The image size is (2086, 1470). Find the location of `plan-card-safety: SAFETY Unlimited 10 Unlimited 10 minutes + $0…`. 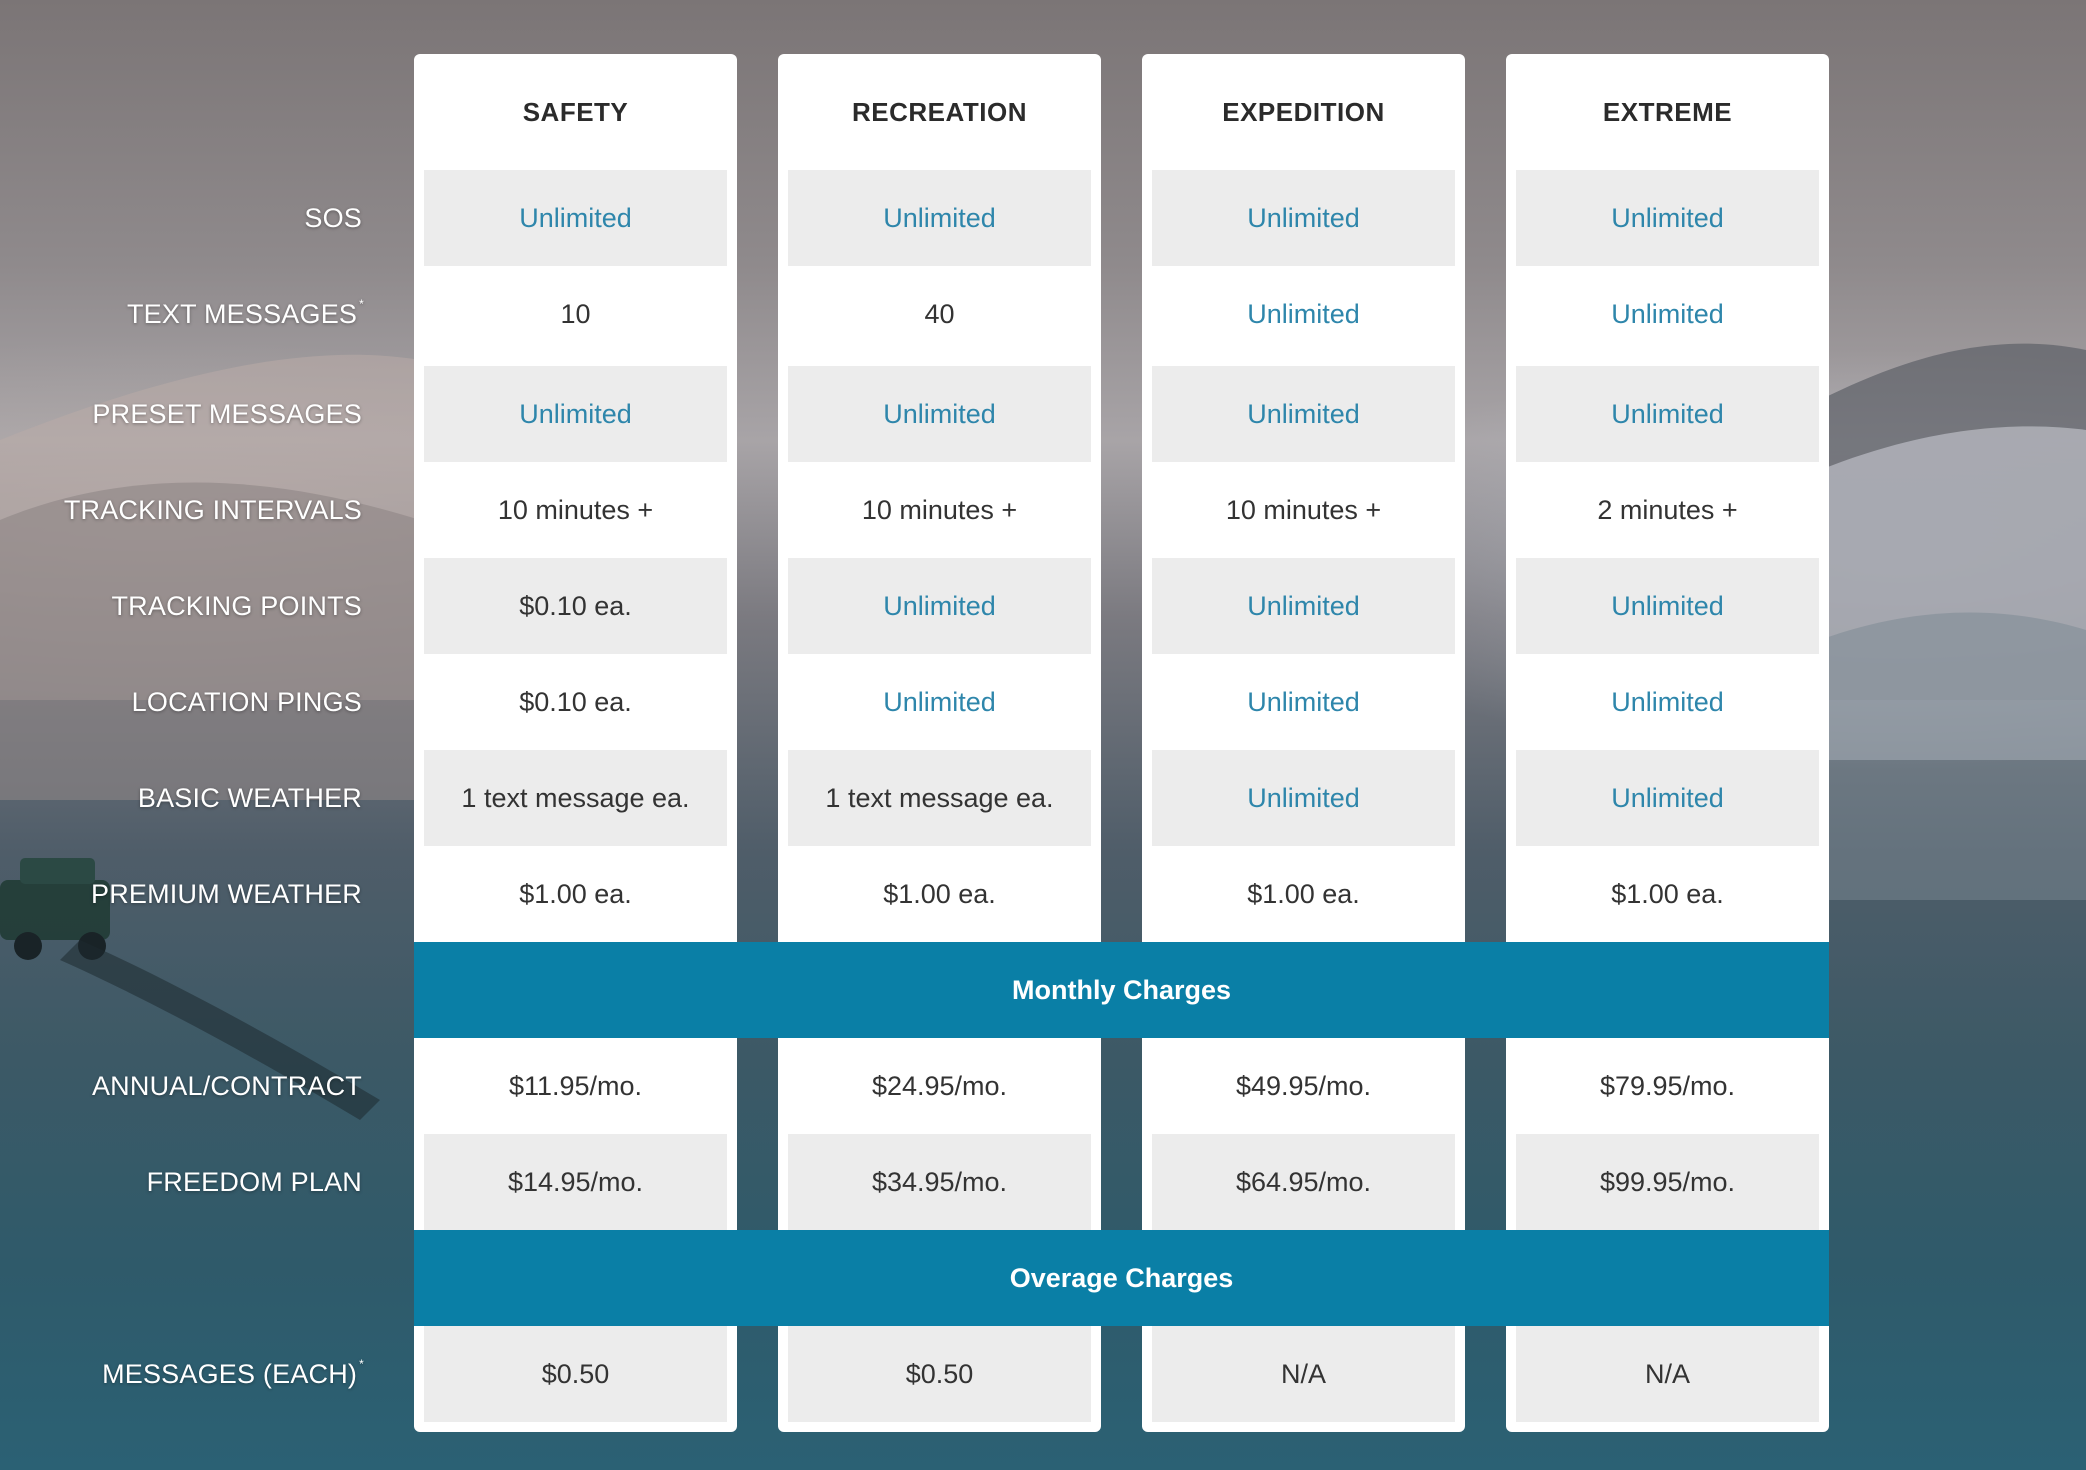

plan-card-safety: SAFETY Unlimited 10 Unlimited 10 minutes + $0… is located at coordinates (575, 743).